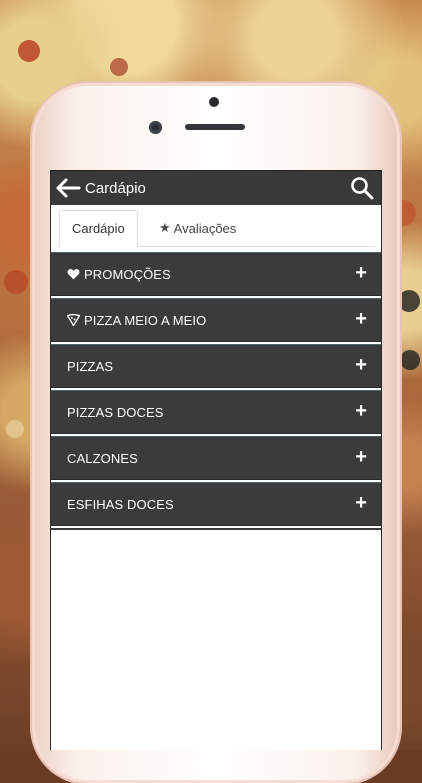 This screenshot has height=783, width=422. Describe the element at coordinates (362, 188) in the screenshot. I see `search-icon` at that location.